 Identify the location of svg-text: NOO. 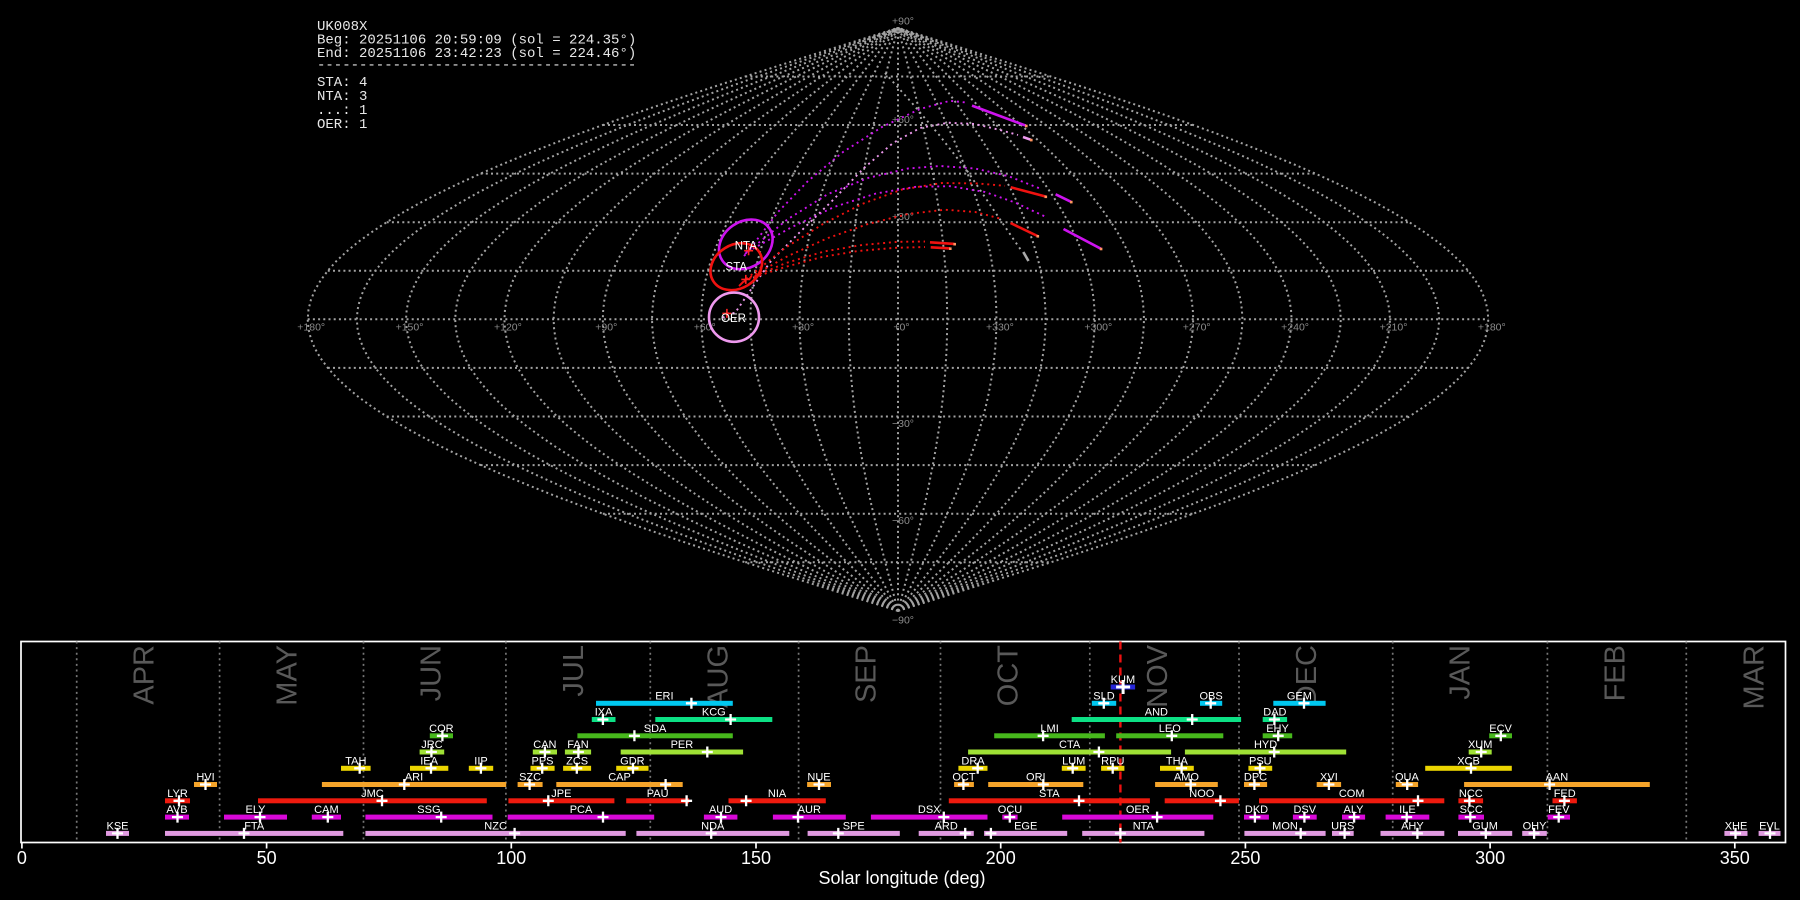
(1202, 794).